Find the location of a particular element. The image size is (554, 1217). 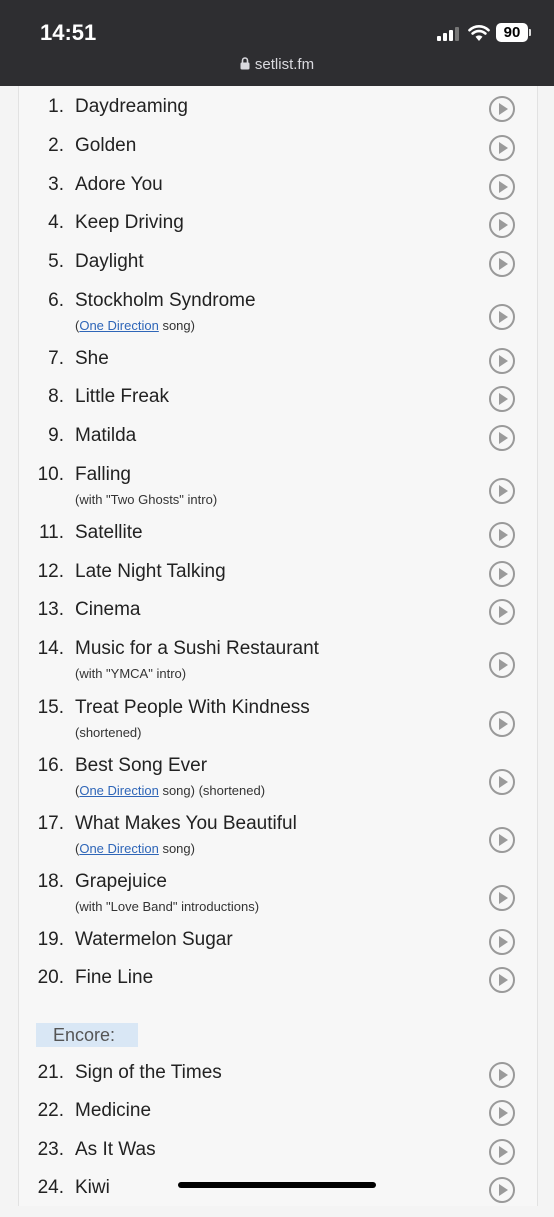

url-text: setlist.fm is located at coordinates (284, 64).